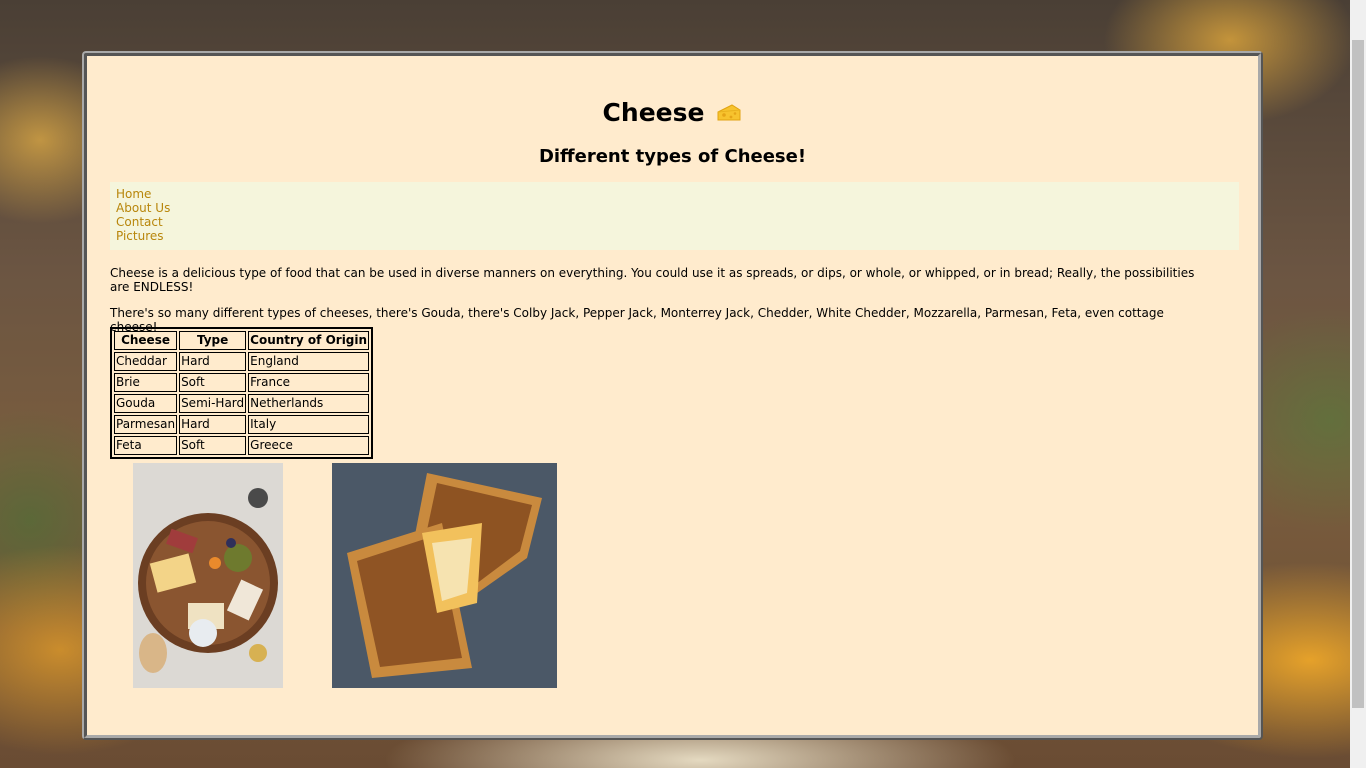 The height and width of the screenshot is (768, 1366). Describe the element at coordinates (309, 382) in the screenshot. I see `table-cell: France` at that location.